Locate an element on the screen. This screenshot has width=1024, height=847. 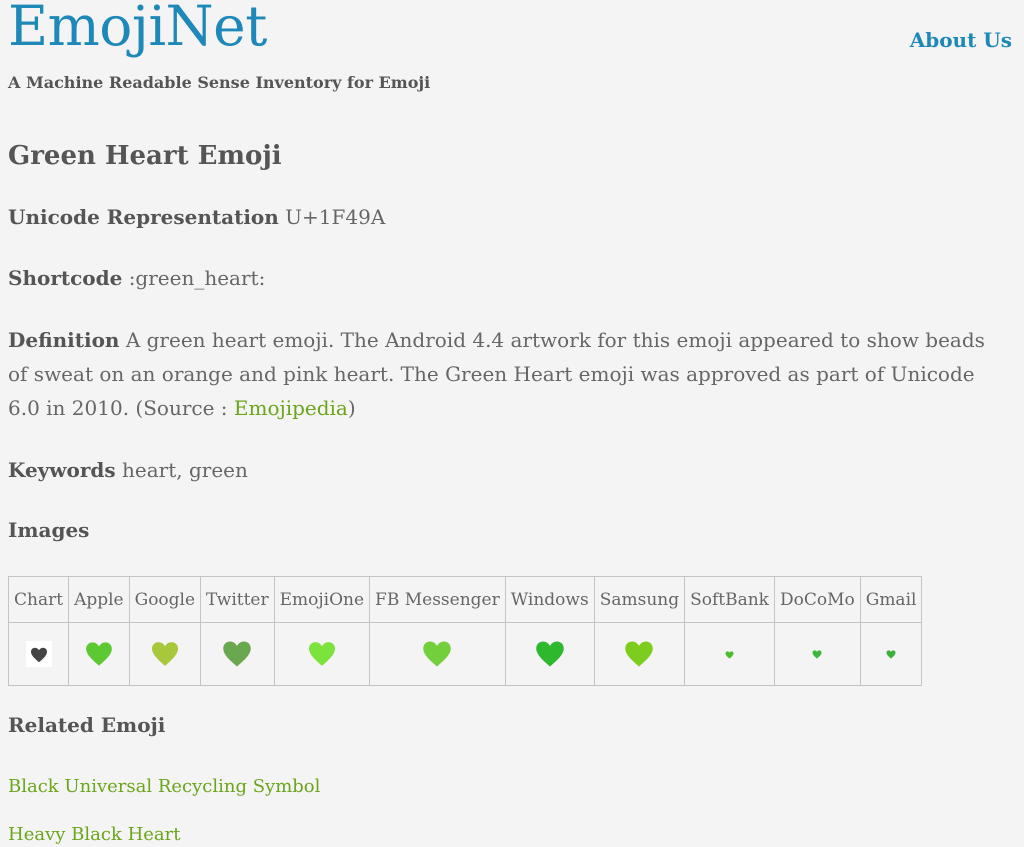
related-emoji-link: Black Universal Recycling Symbol is located at coordinates (164, 786).